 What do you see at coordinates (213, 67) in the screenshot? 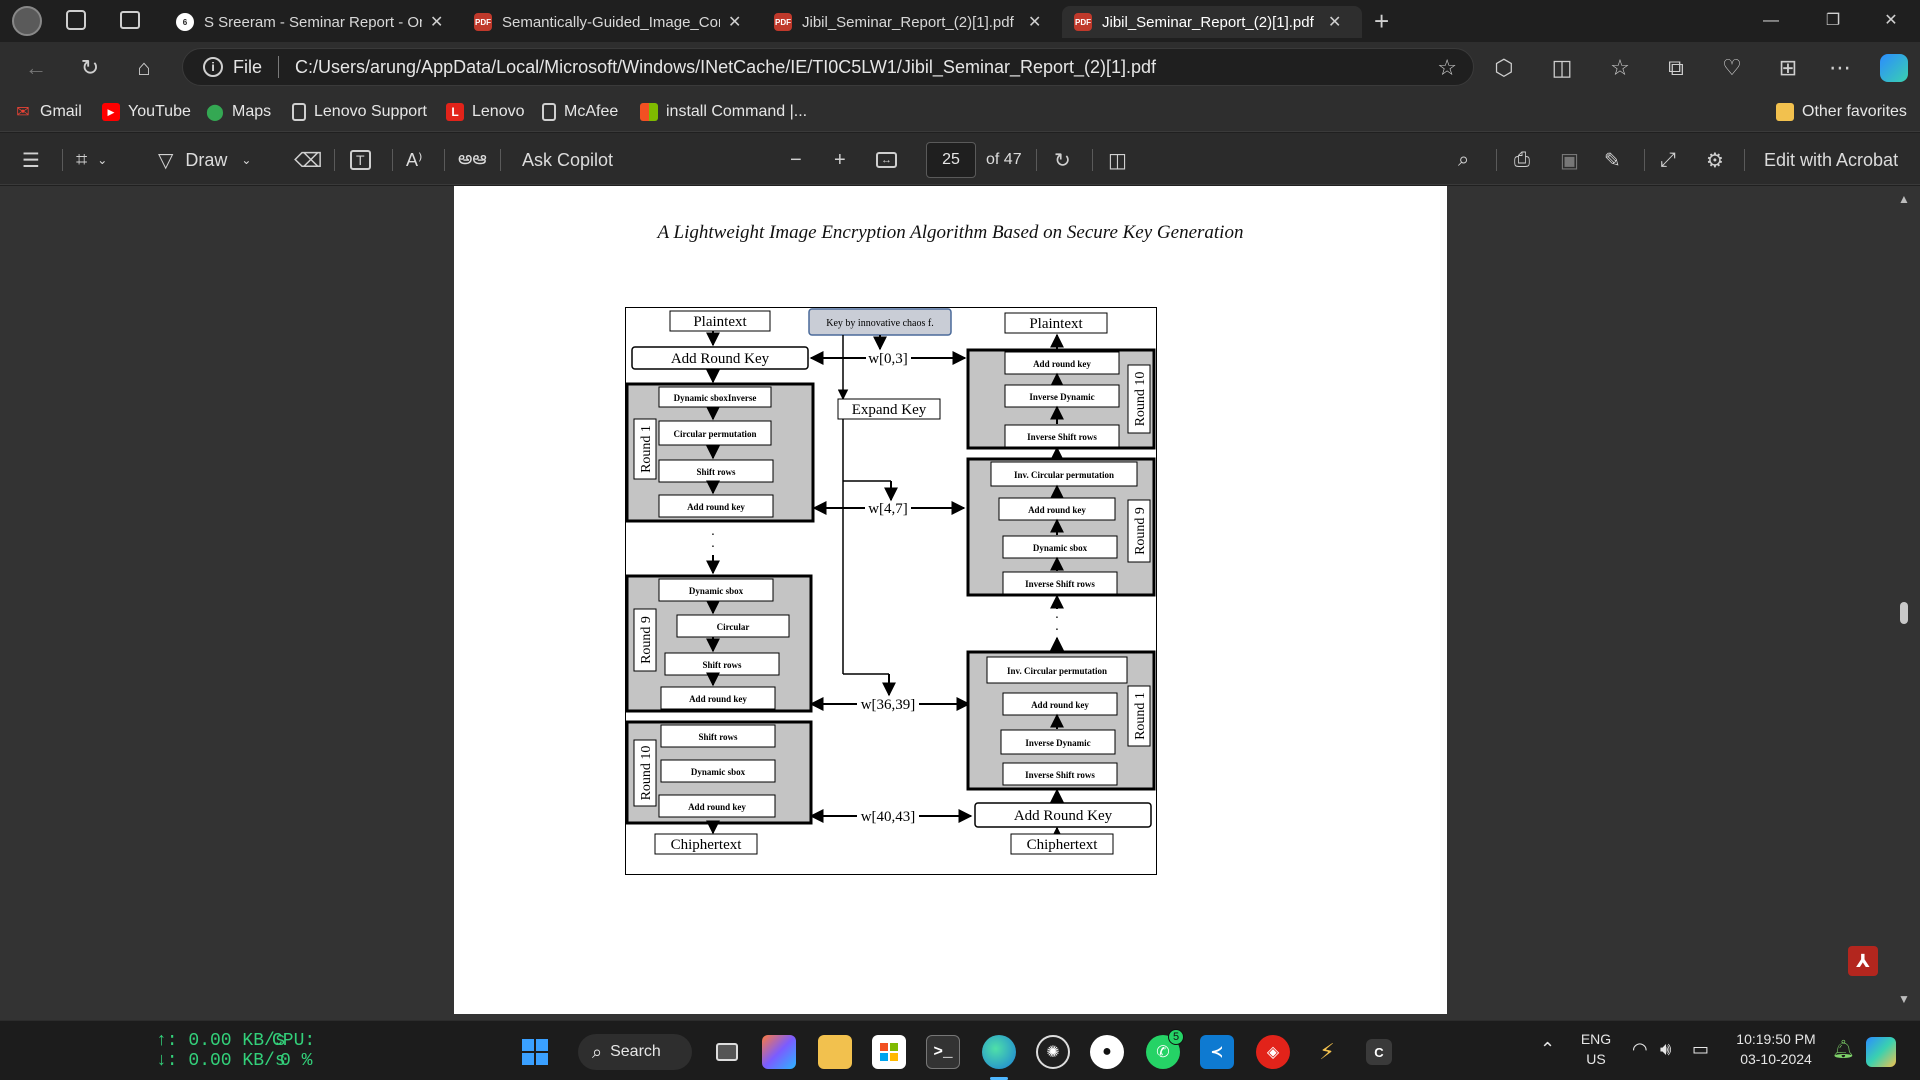
I see `info-icon: i` at bounding box center [213, 67].